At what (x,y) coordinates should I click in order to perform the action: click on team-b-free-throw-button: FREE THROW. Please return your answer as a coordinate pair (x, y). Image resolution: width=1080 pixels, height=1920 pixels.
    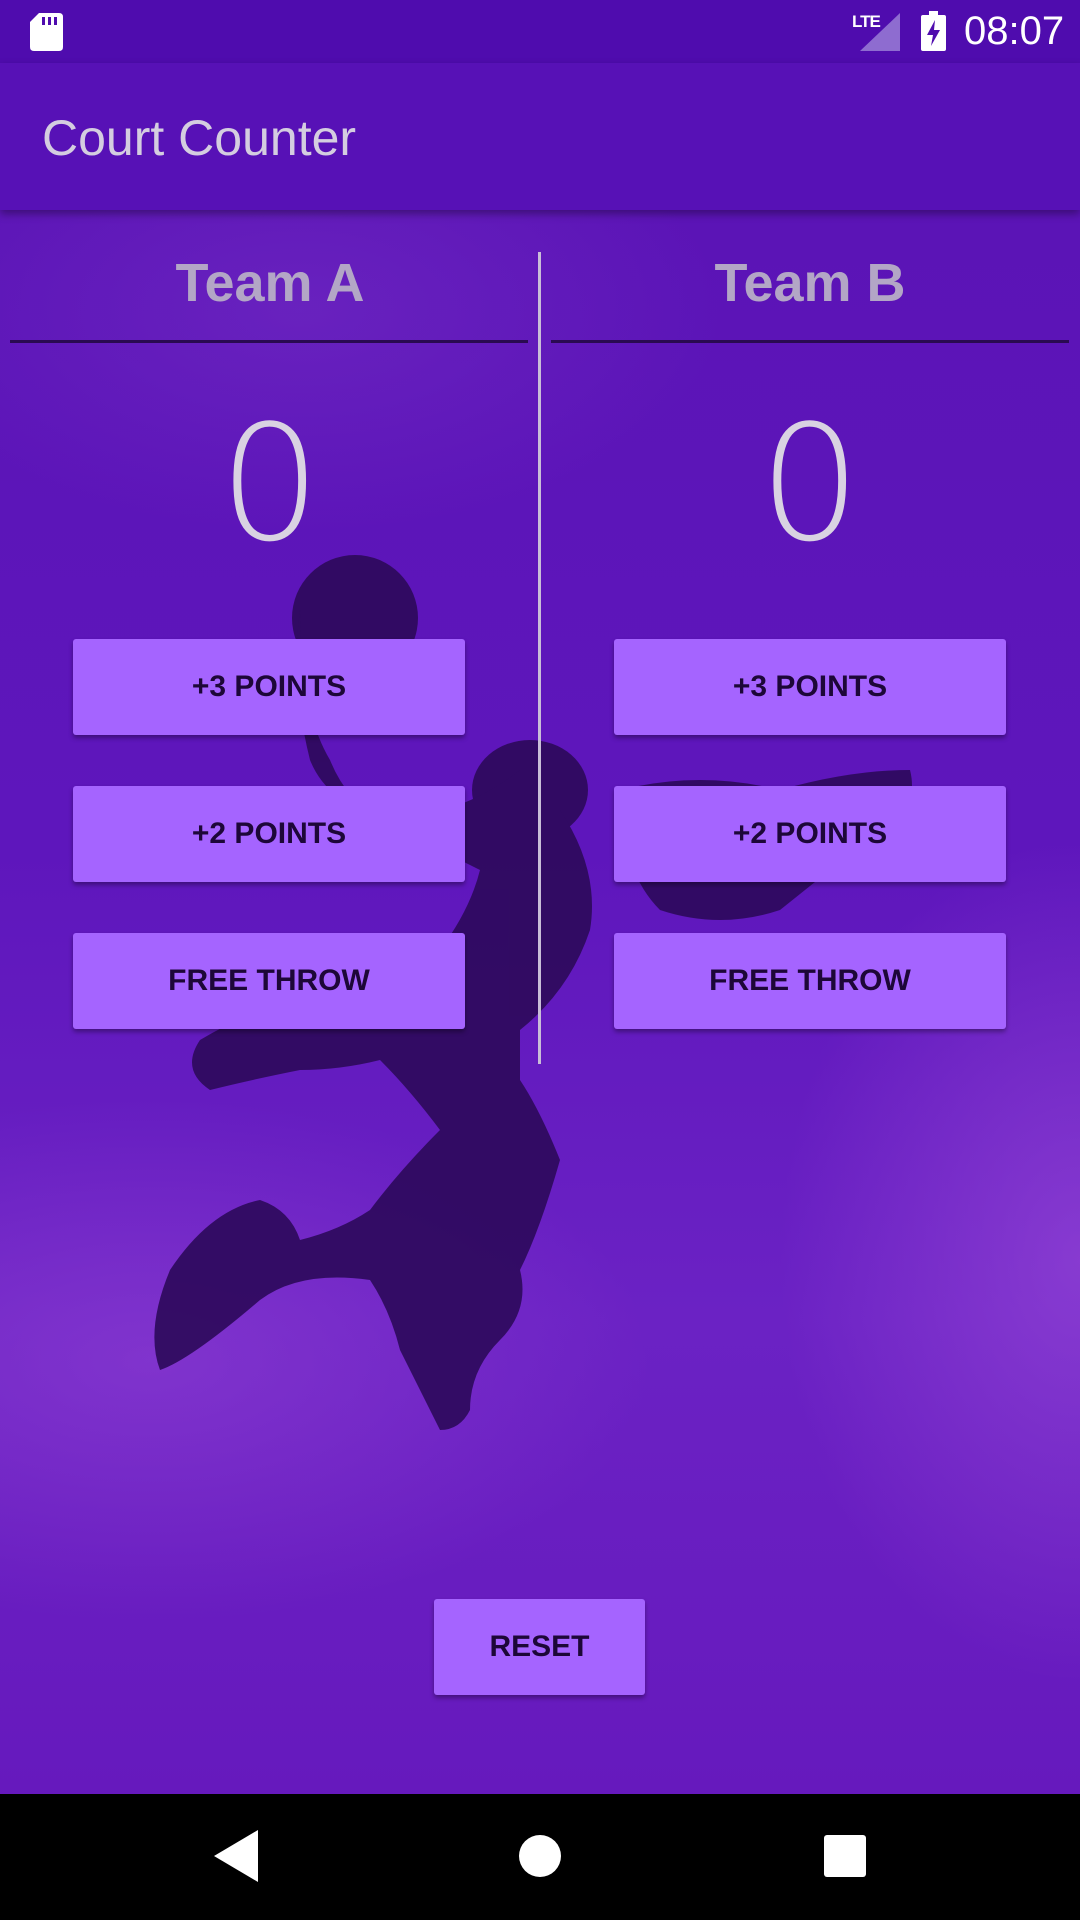
    Looking at the image, I should click on (810, 981).